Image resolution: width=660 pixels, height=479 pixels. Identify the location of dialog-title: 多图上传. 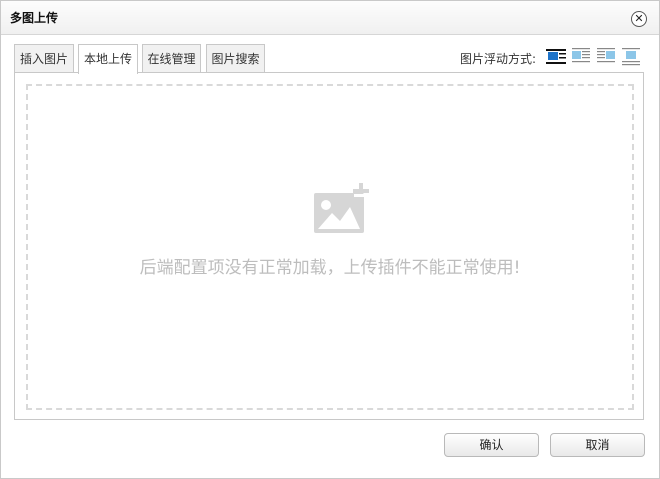
(34, 18).